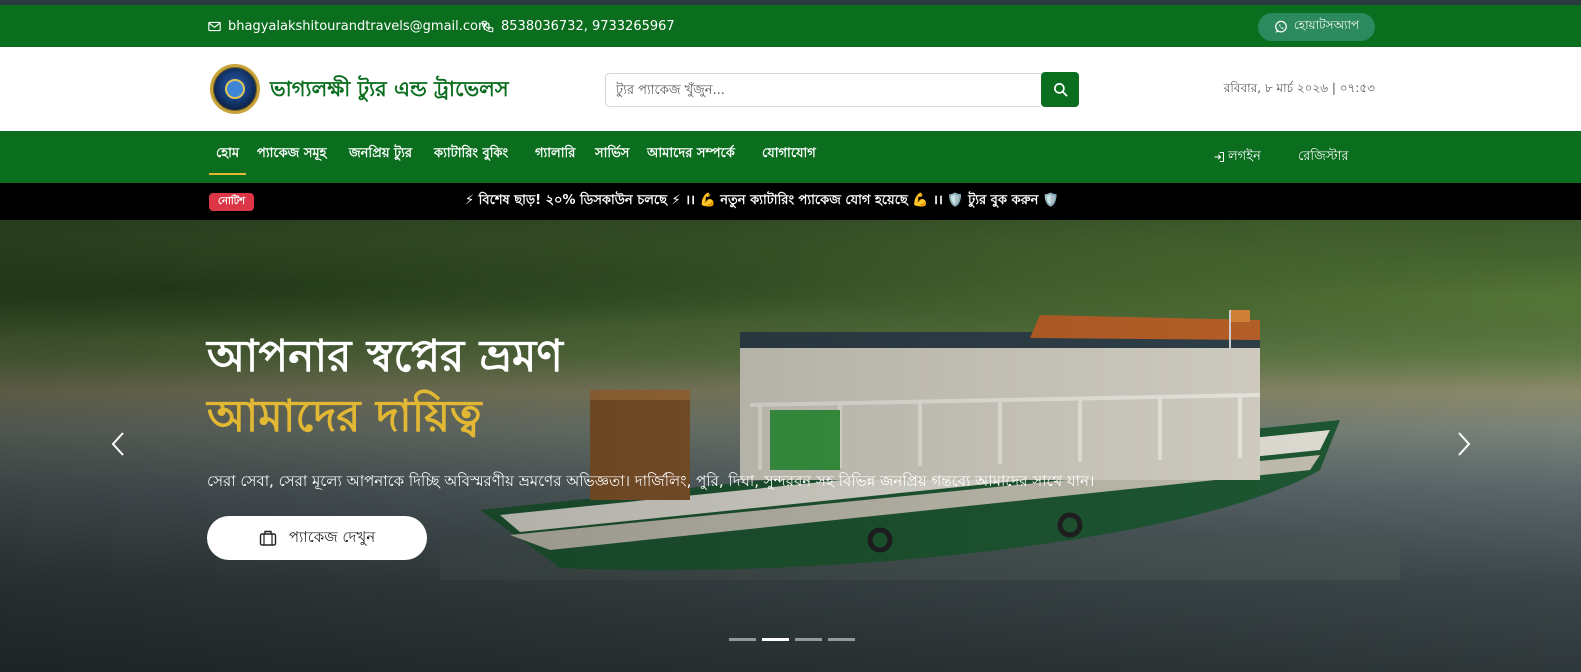  I want to click on login-label: লগইন, so click(1244, 156).